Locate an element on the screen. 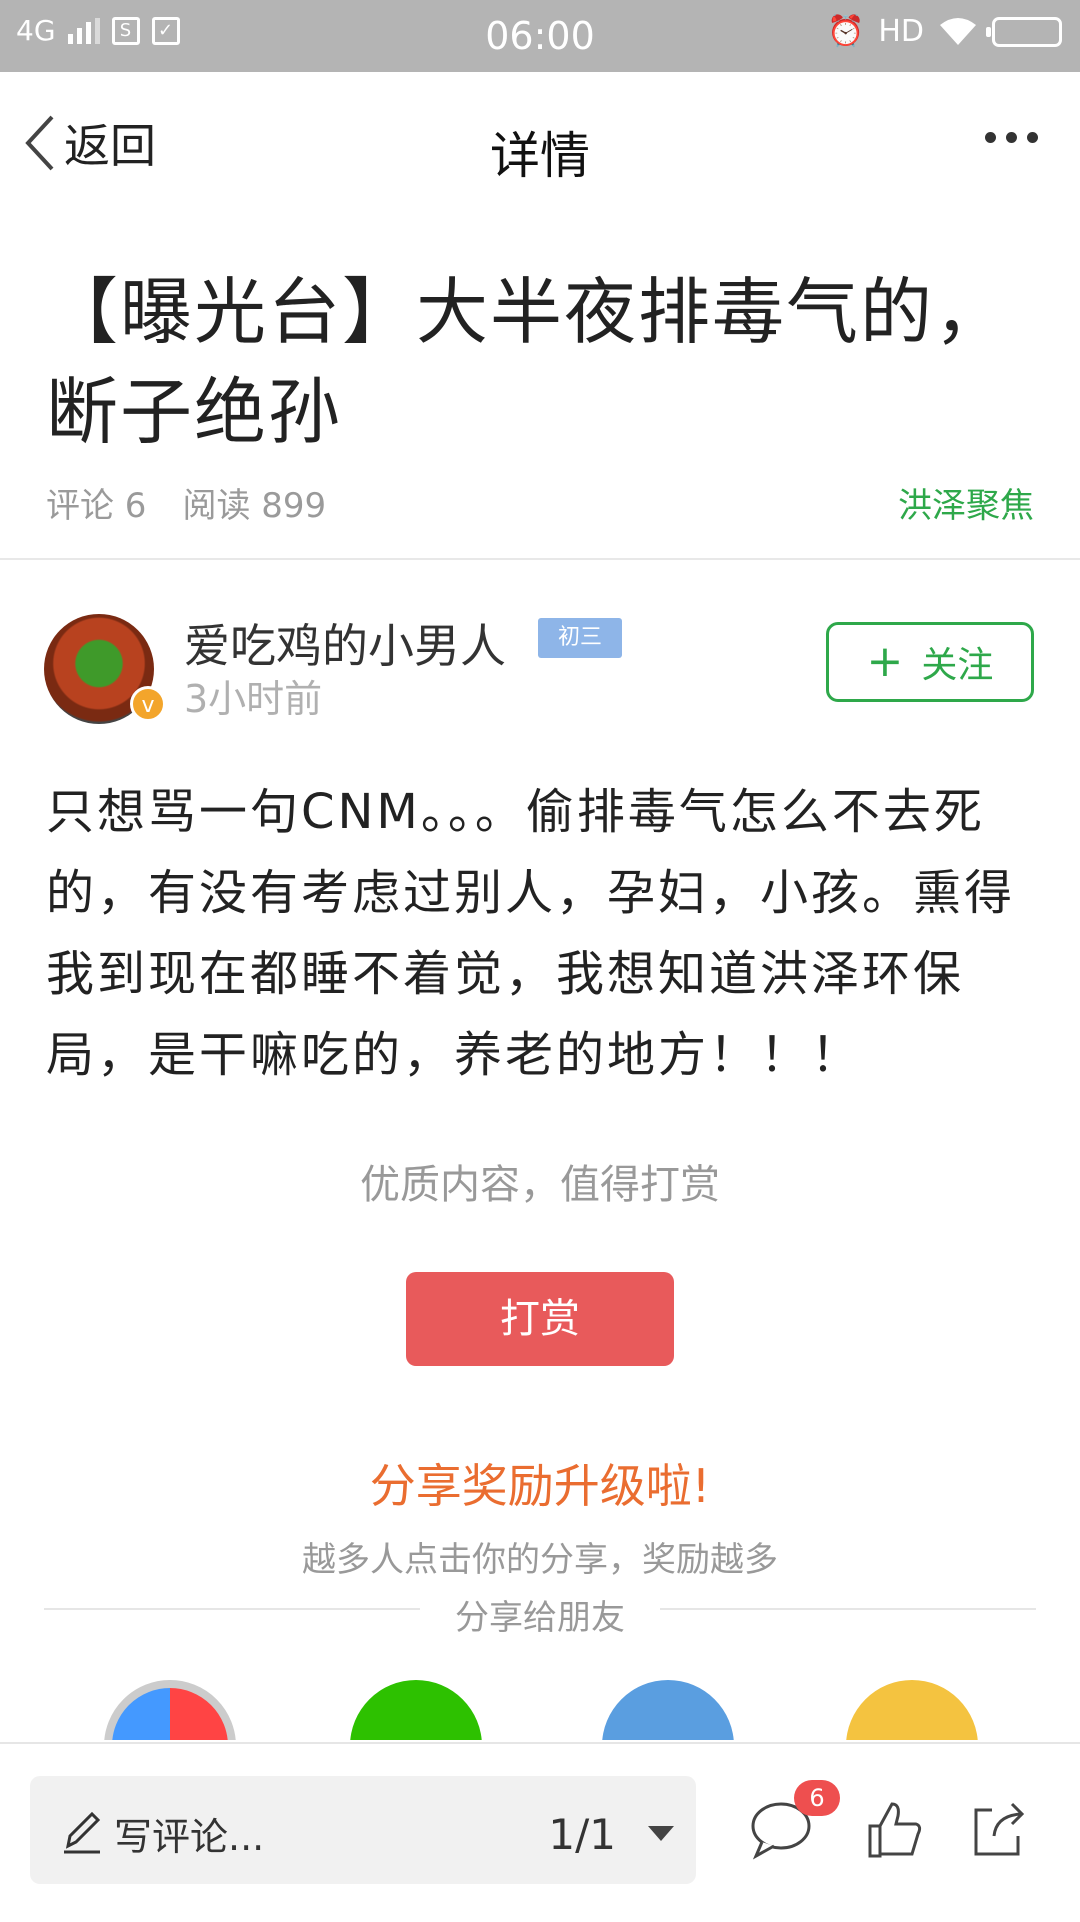 The image size is (1080, 1922). more-options-icon is located at coordinates (1011, 137).